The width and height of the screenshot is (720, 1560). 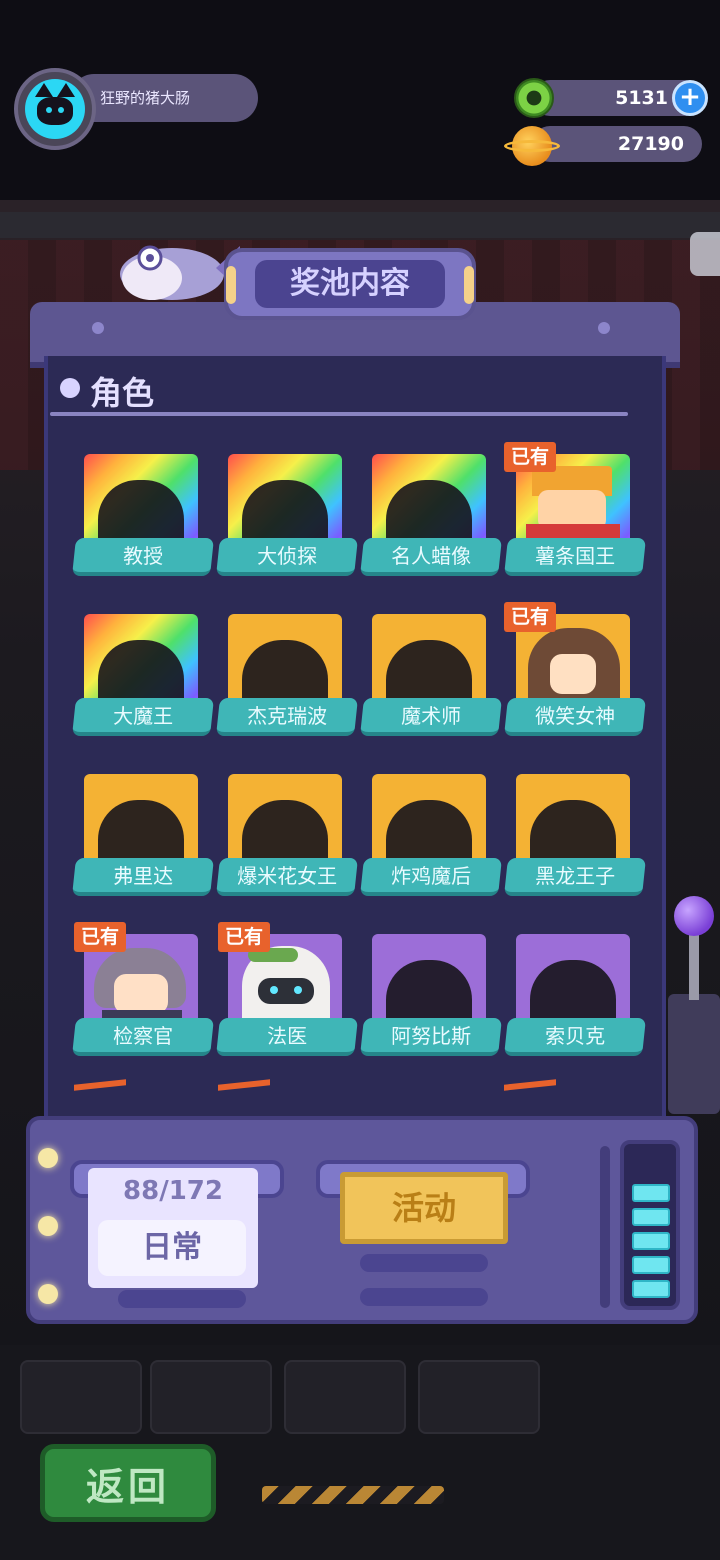 I want to click on character-card: 魔术师, so click(x=431, y=679).